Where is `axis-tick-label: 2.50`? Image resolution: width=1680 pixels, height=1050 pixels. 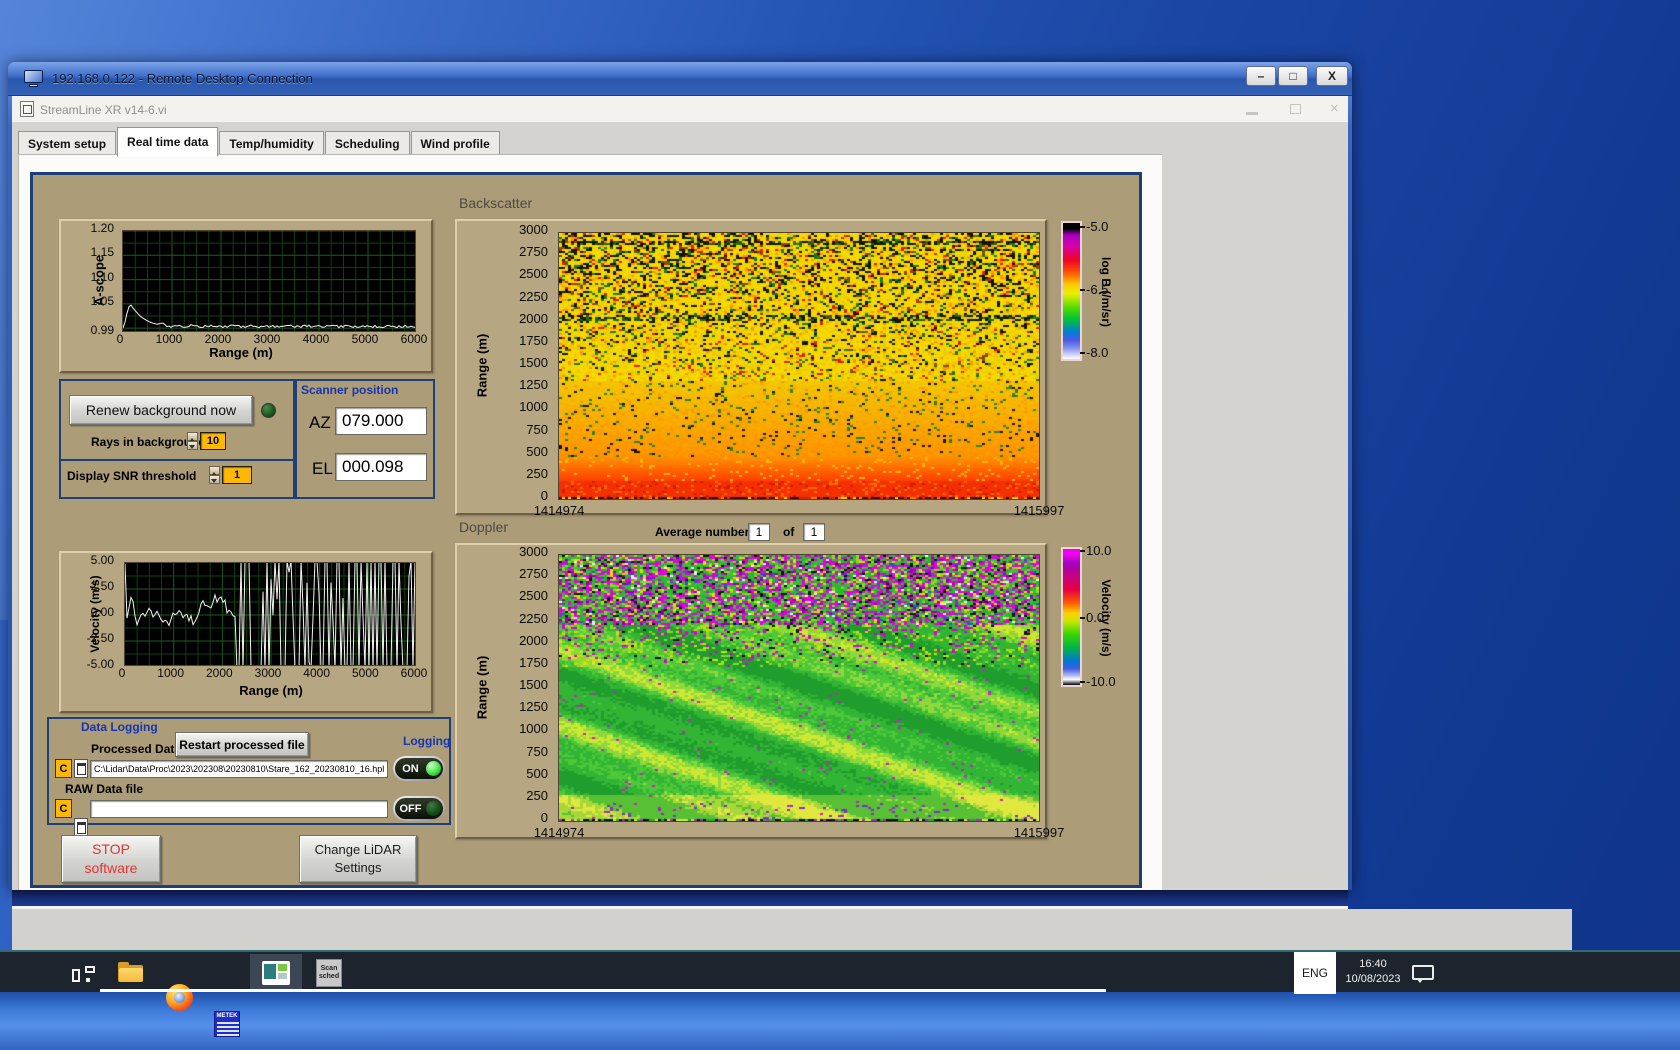
axis-tick-label: 2.50 is located at coordinates (102, 586).